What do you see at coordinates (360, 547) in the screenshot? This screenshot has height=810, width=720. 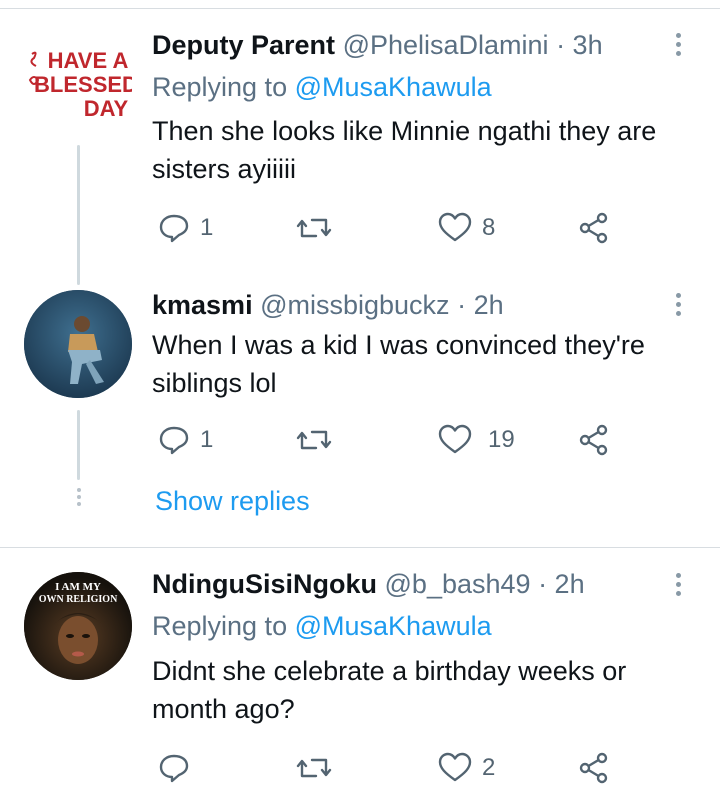 I see `thread-divider` at bounding box center [360, 547].